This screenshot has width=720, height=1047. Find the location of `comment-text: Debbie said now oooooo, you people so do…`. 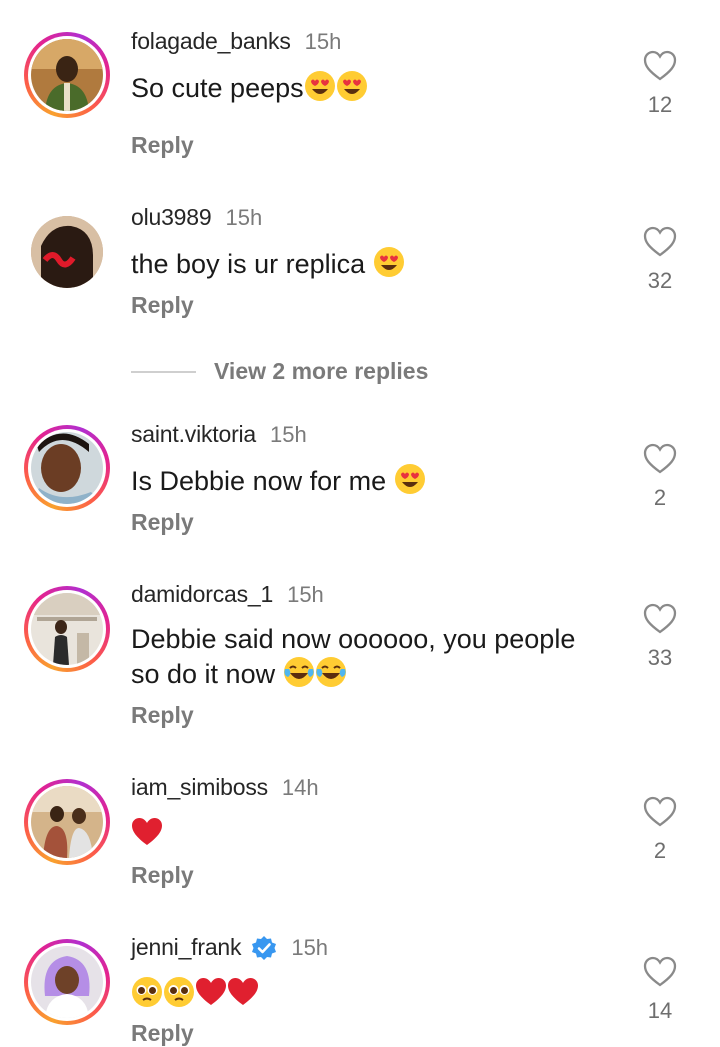

comment-text: Debbie said now oooooo, you people so do… is located at coordinates (371, 659).